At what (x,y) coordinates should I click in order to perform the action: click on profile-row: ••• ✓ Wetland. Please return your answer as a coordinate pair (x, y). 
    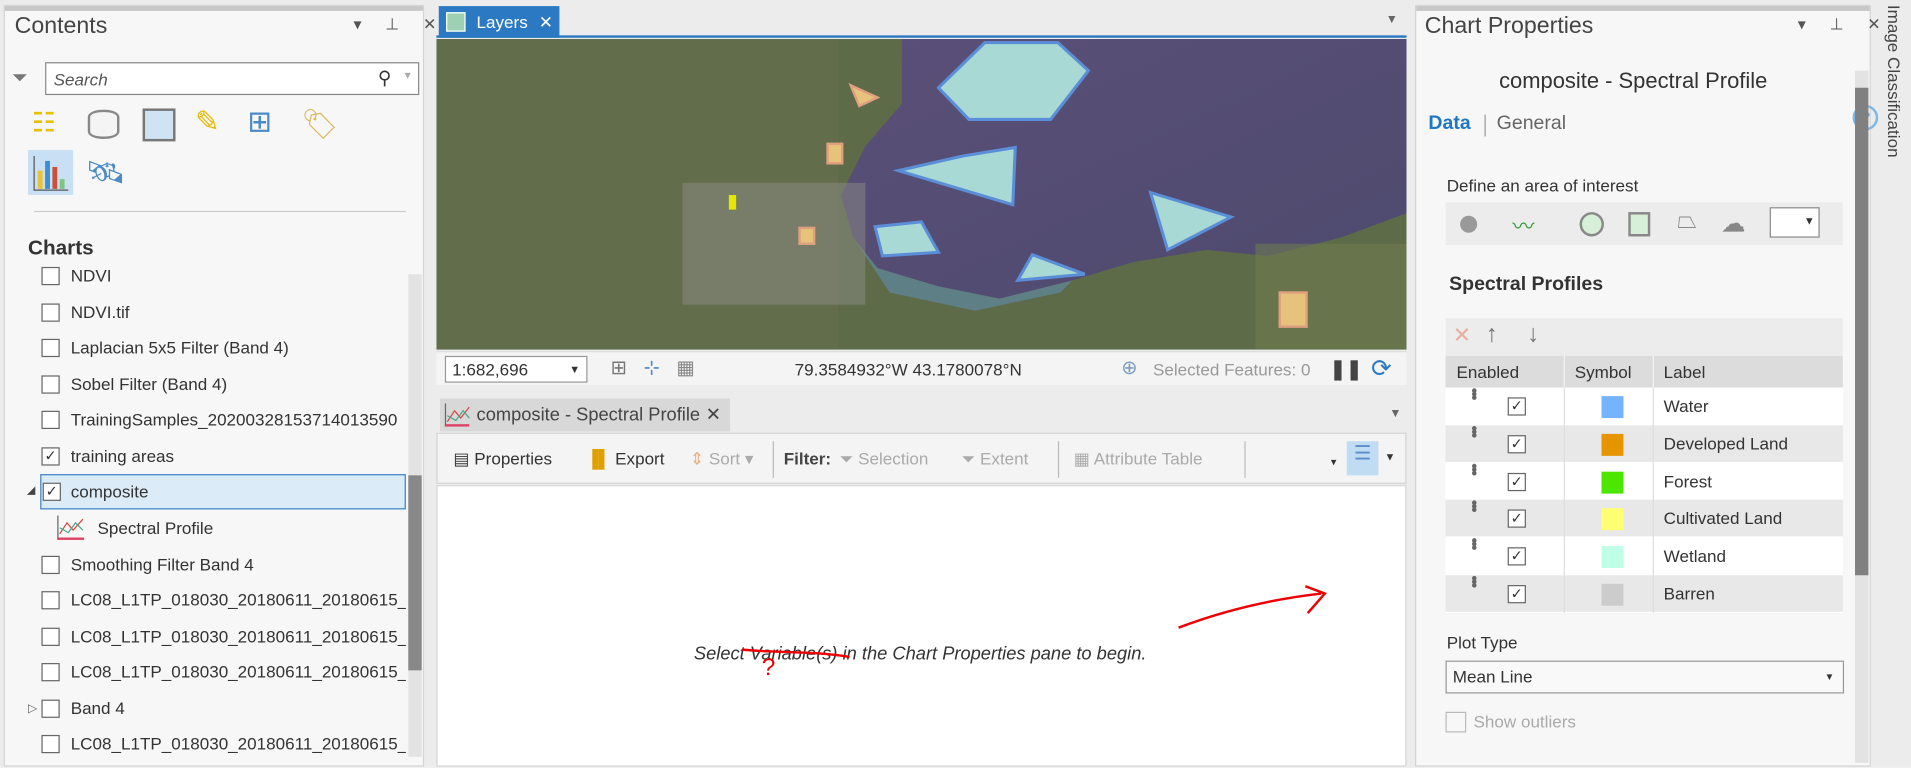
    Looking at the image, I should click on (1644, 556).